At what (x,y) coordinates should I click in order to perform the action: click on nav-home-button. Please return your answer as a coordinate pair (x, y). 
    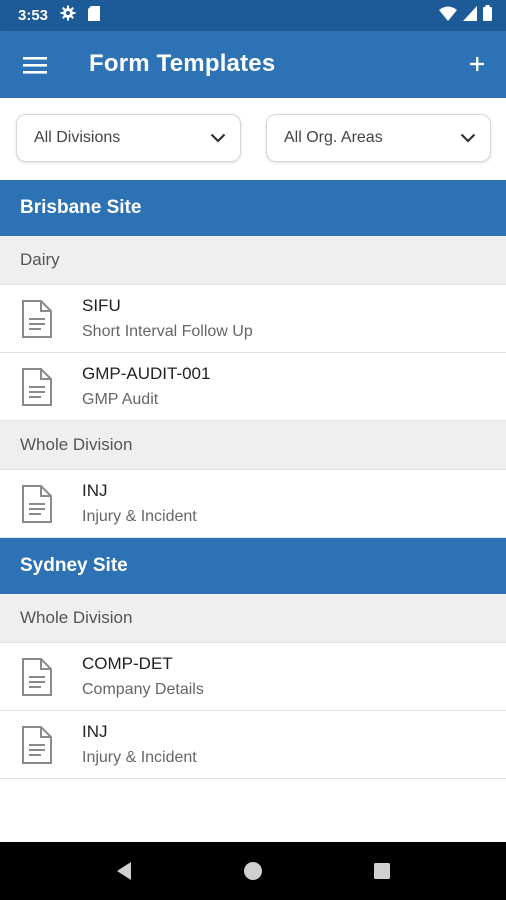
    Looking at the image, I should click on (253, 871).